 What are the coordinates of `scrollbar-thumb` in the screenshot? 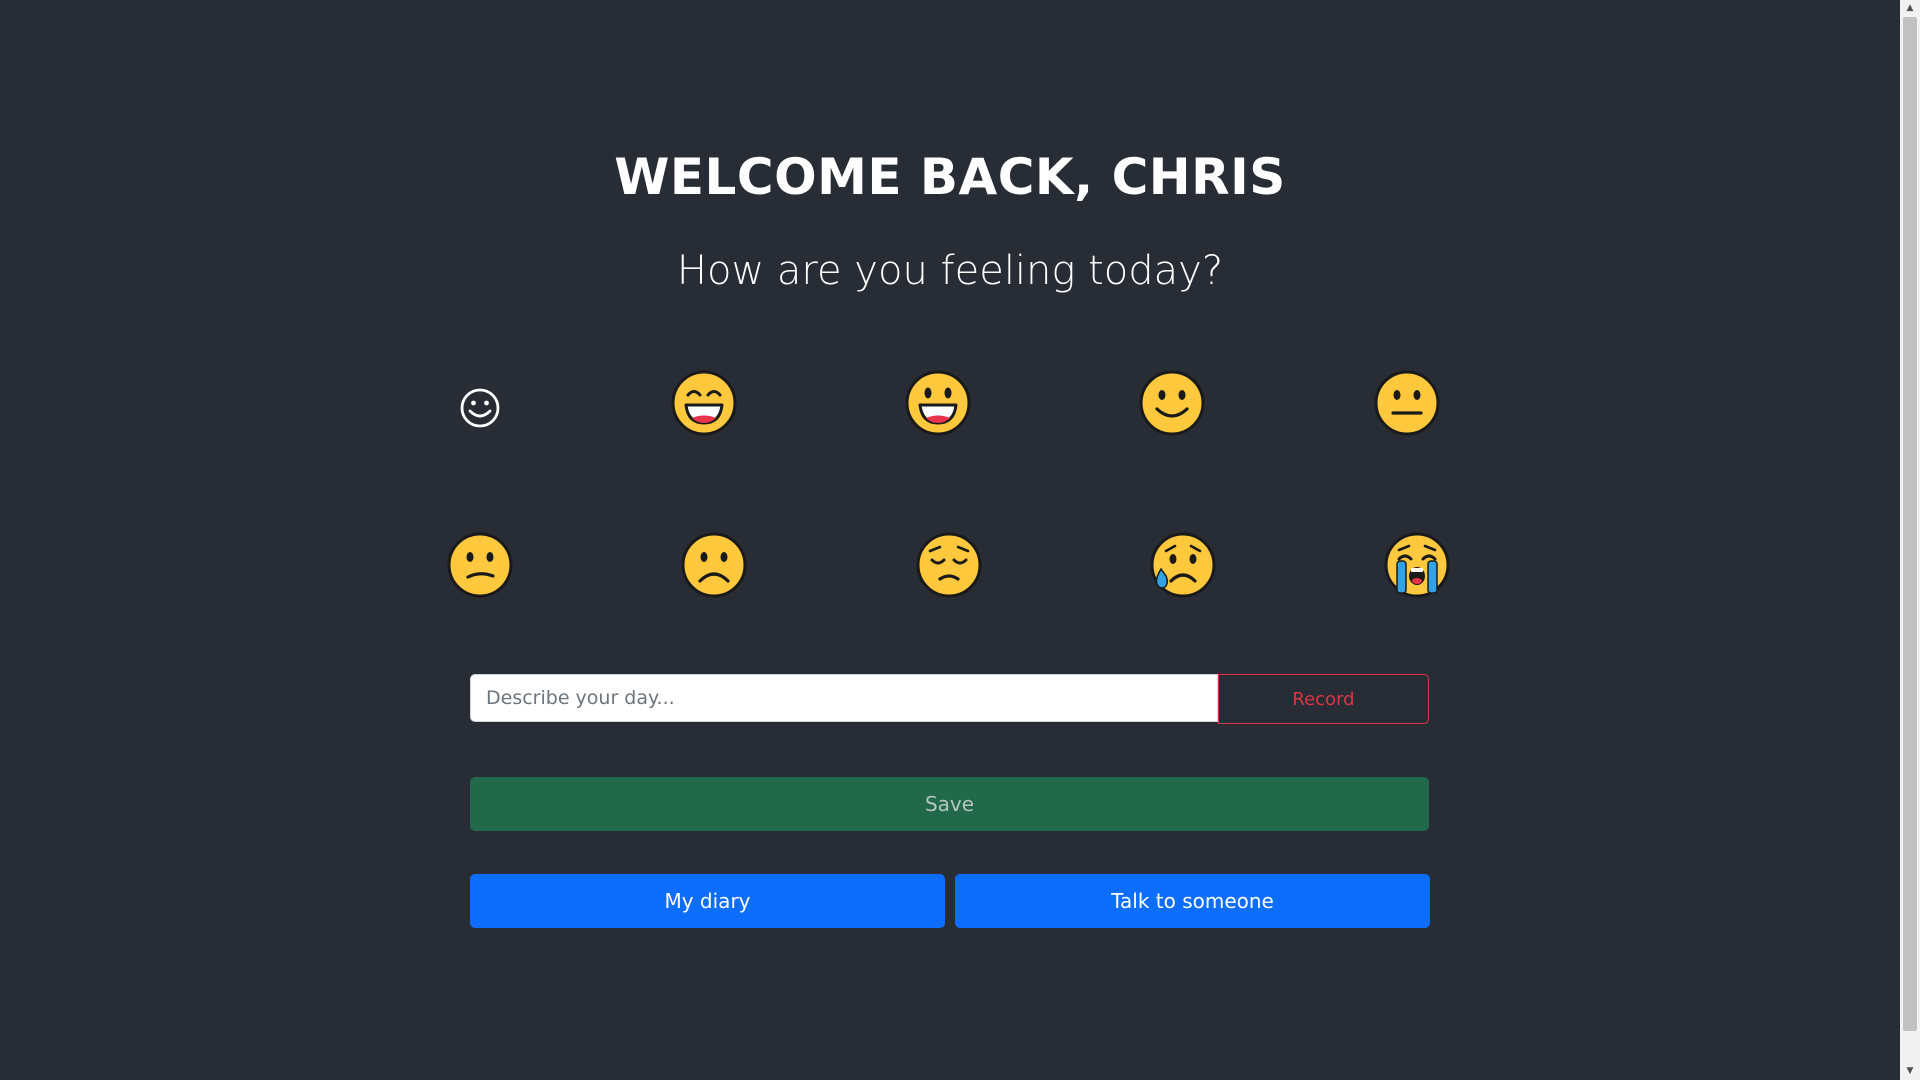 It's located at (1910, 524).